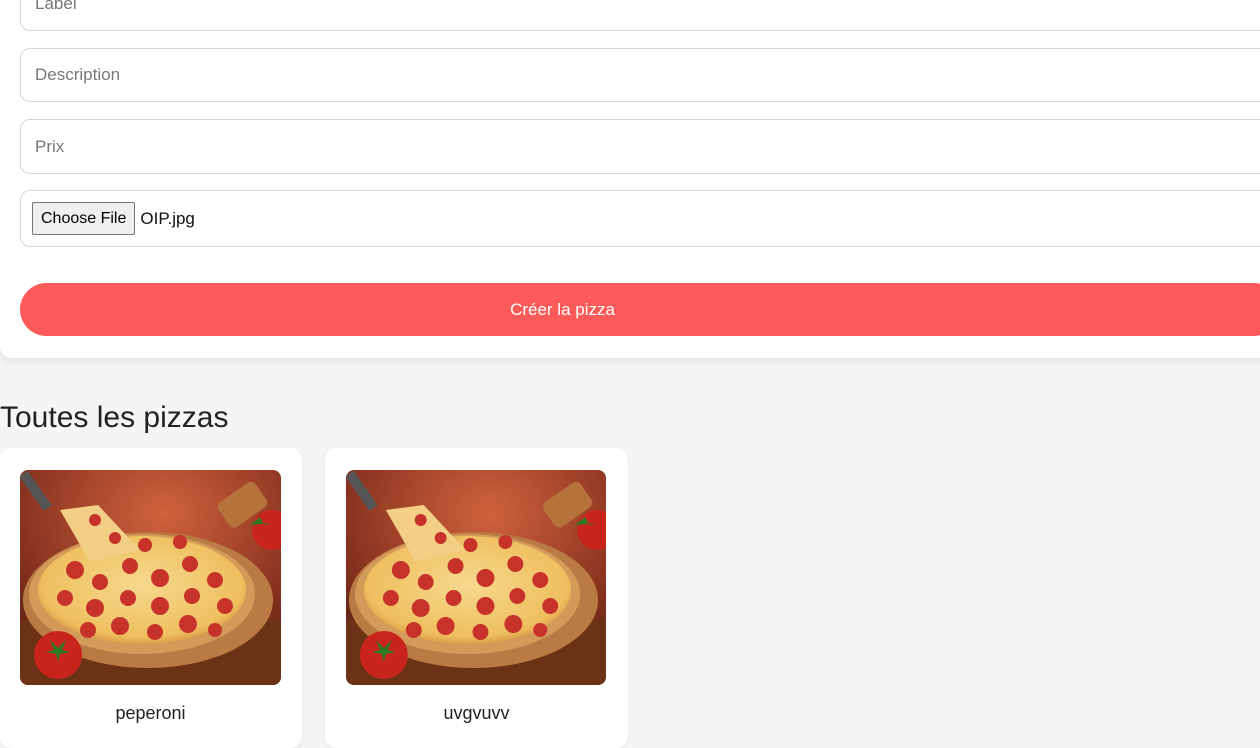 Image resolution: width=1260 pixels, height=748 pixels. Describe the element at coordinates (150, 713) in the screenshot. I see `pizza-name: peperoni` at that location.